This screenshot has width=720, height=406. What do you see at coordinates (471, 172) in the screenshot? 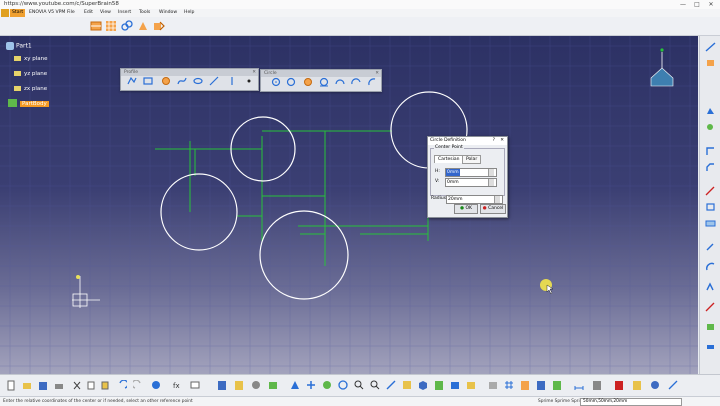
I see `h-field: 0mm` at bounding box center [471, 172].